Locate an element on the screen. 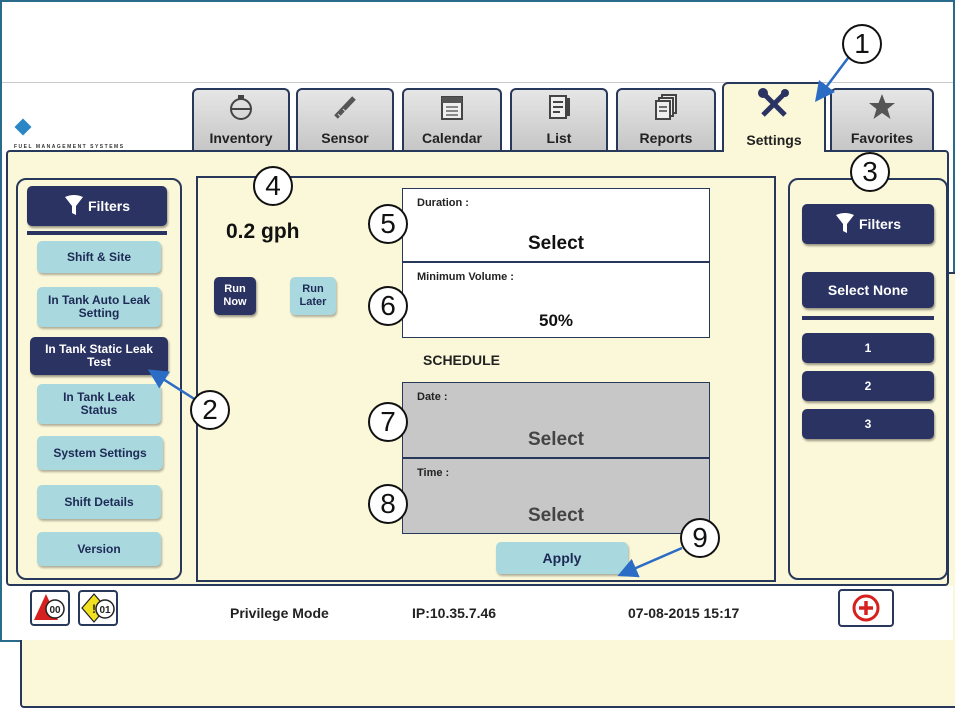 Image resolution: width=955 pixels, height=708 pixels. callout-6: 6 is located at coordinates (388, 306).